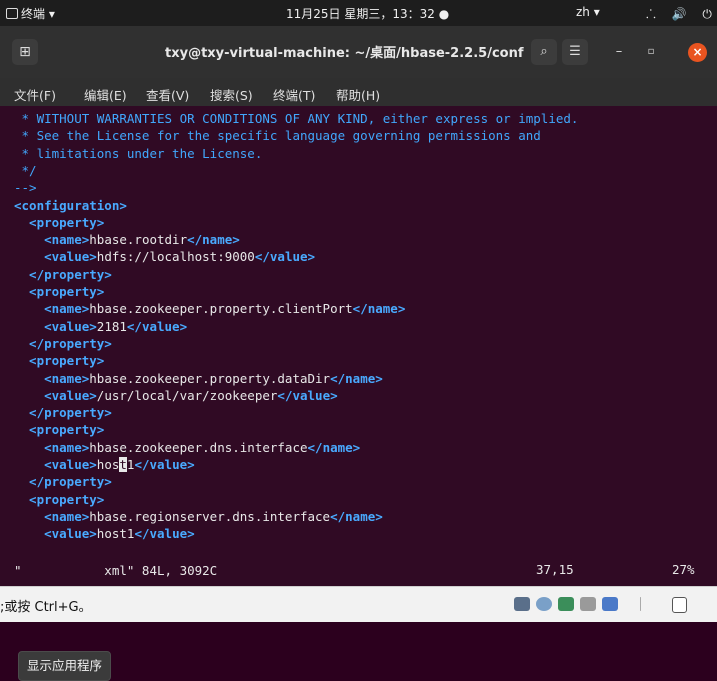 This screenshot has height=681, width=717. What do you see at coordinates (165, 257) in the screenshot?
I see `buffer-line: <value>hdfs://localhost:9000</value>` at bounding box center [165, 257].